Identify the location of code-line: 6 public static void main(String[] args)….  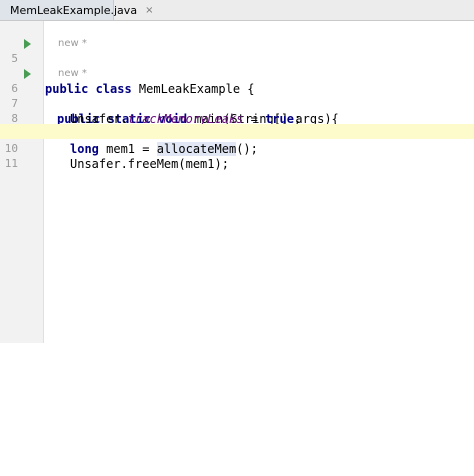
(237, 96).